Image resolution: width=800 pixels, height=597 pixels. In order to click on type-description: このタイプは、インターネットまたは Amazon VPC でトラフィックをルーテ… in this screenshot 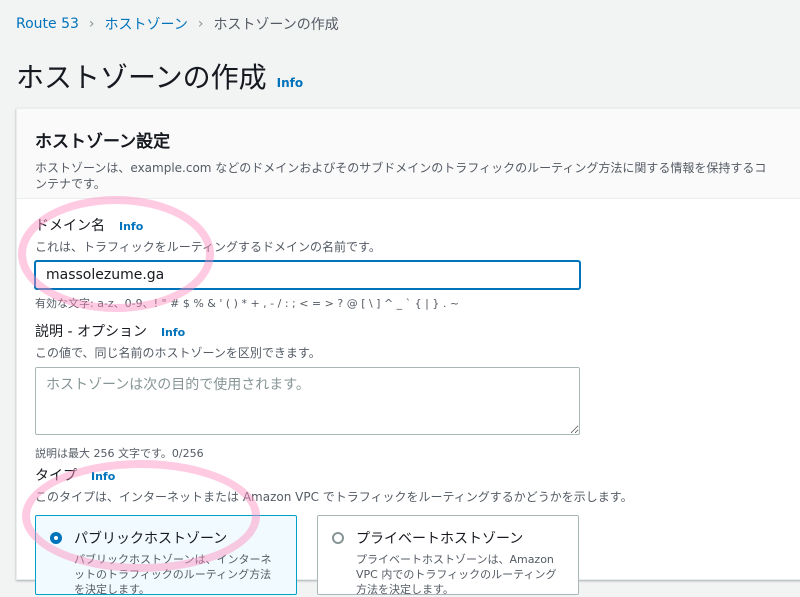, I will do `click(334, 497)`.